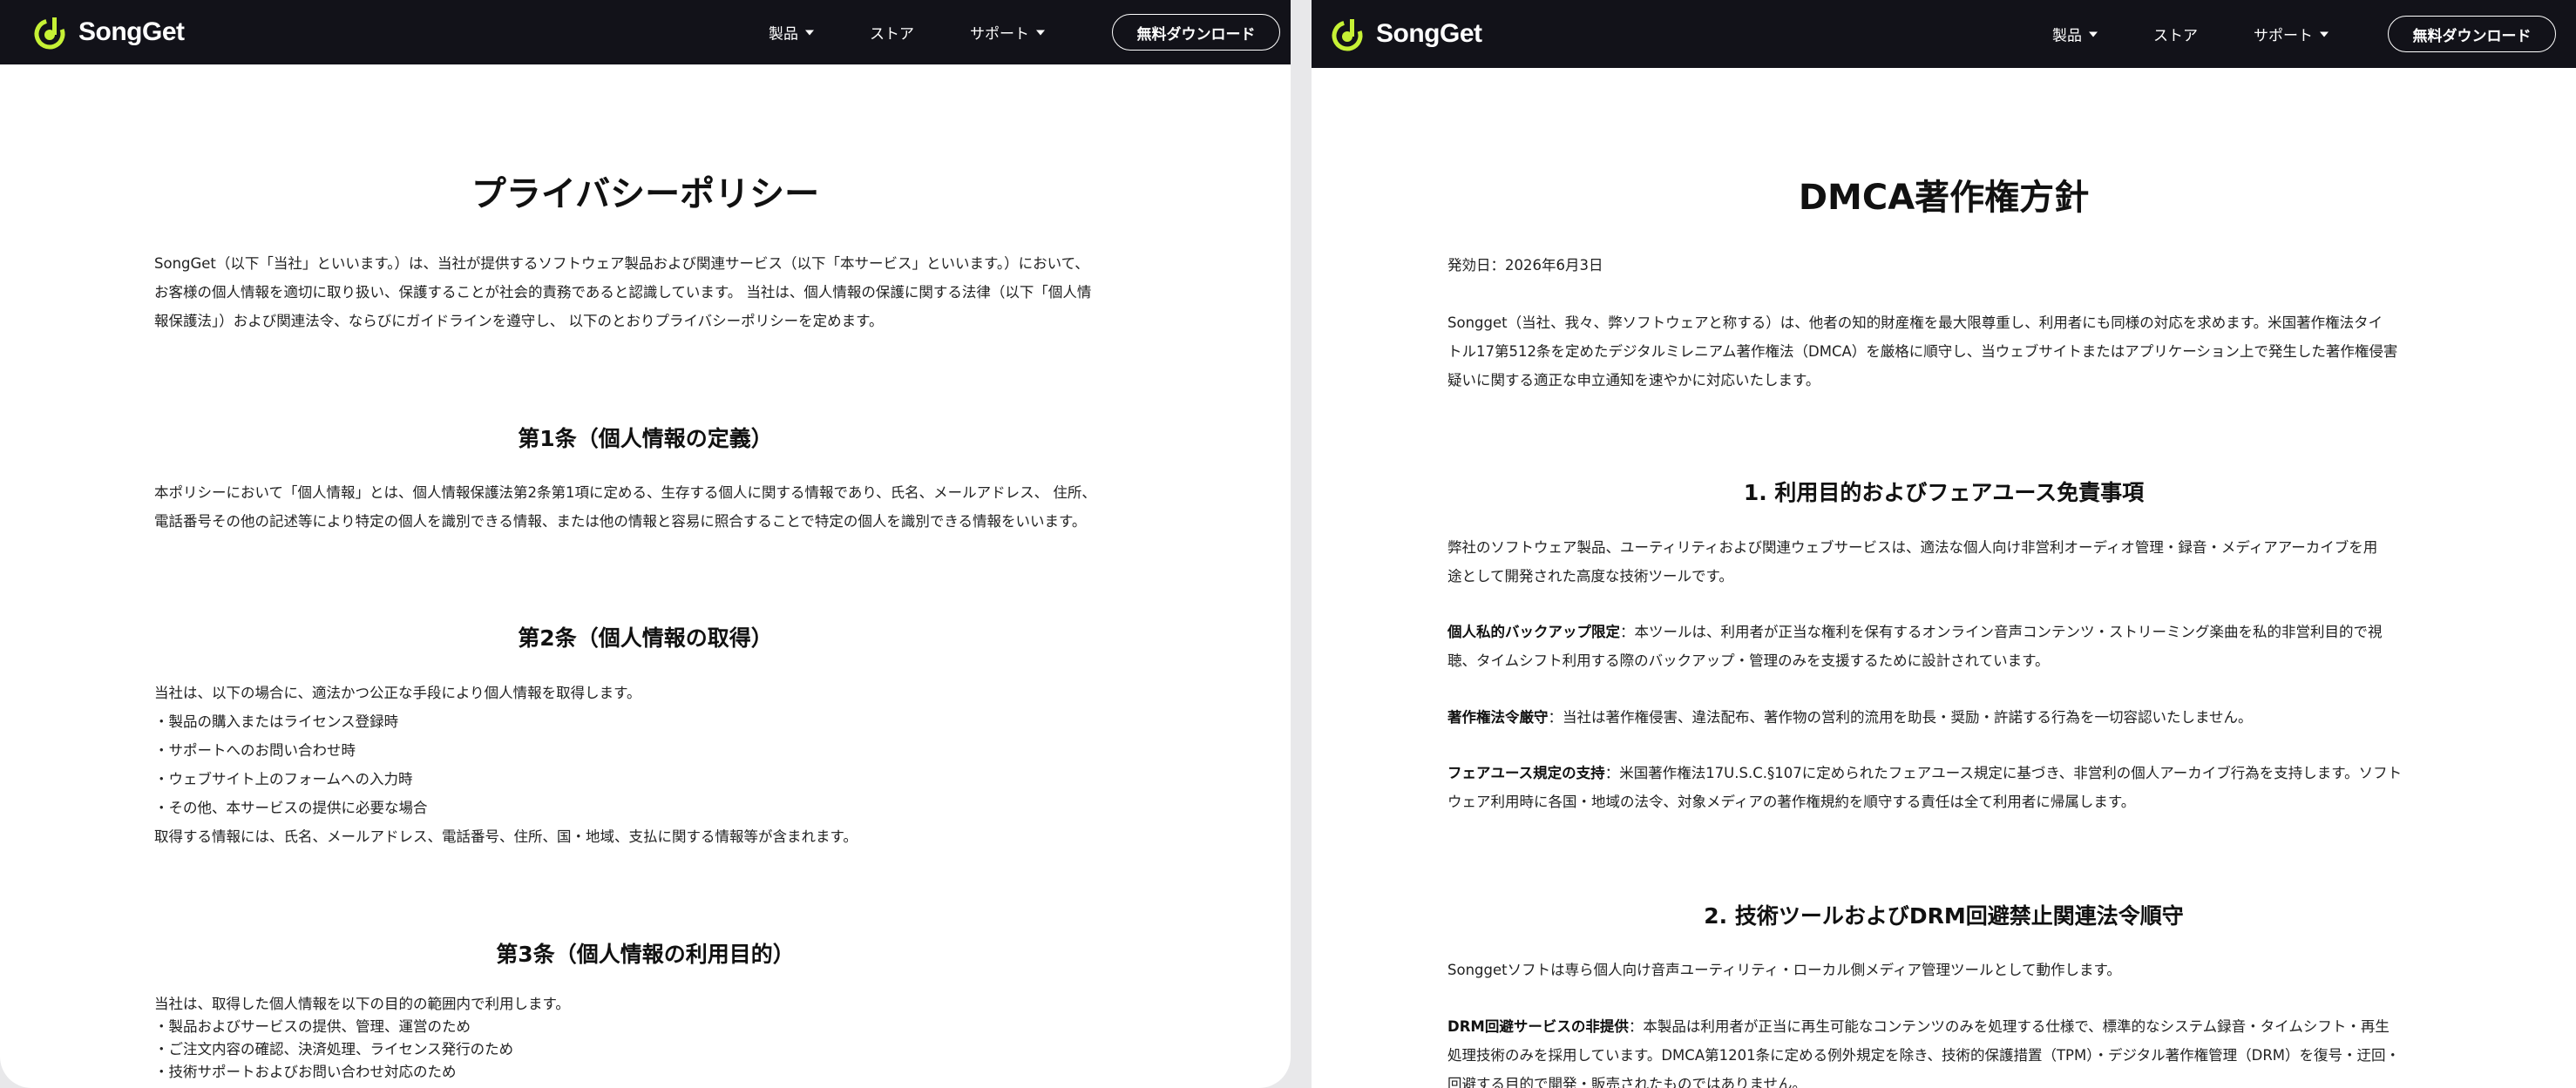  Describe the element at coordinates (334, 1049) in the screenshot. I see `list-item: ・ご注文内容の確認、決済処理、ライセンス発行のため` at that location.